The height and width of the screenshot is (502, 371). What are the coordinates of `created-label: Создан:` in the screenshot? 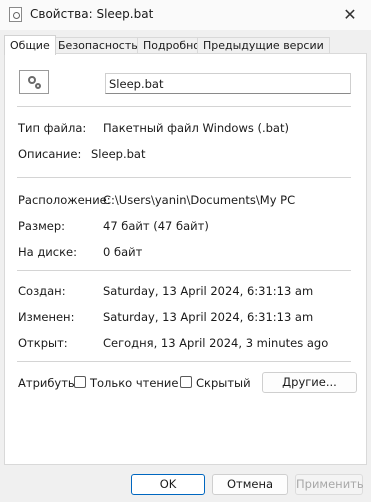 It's located at (42, 291).